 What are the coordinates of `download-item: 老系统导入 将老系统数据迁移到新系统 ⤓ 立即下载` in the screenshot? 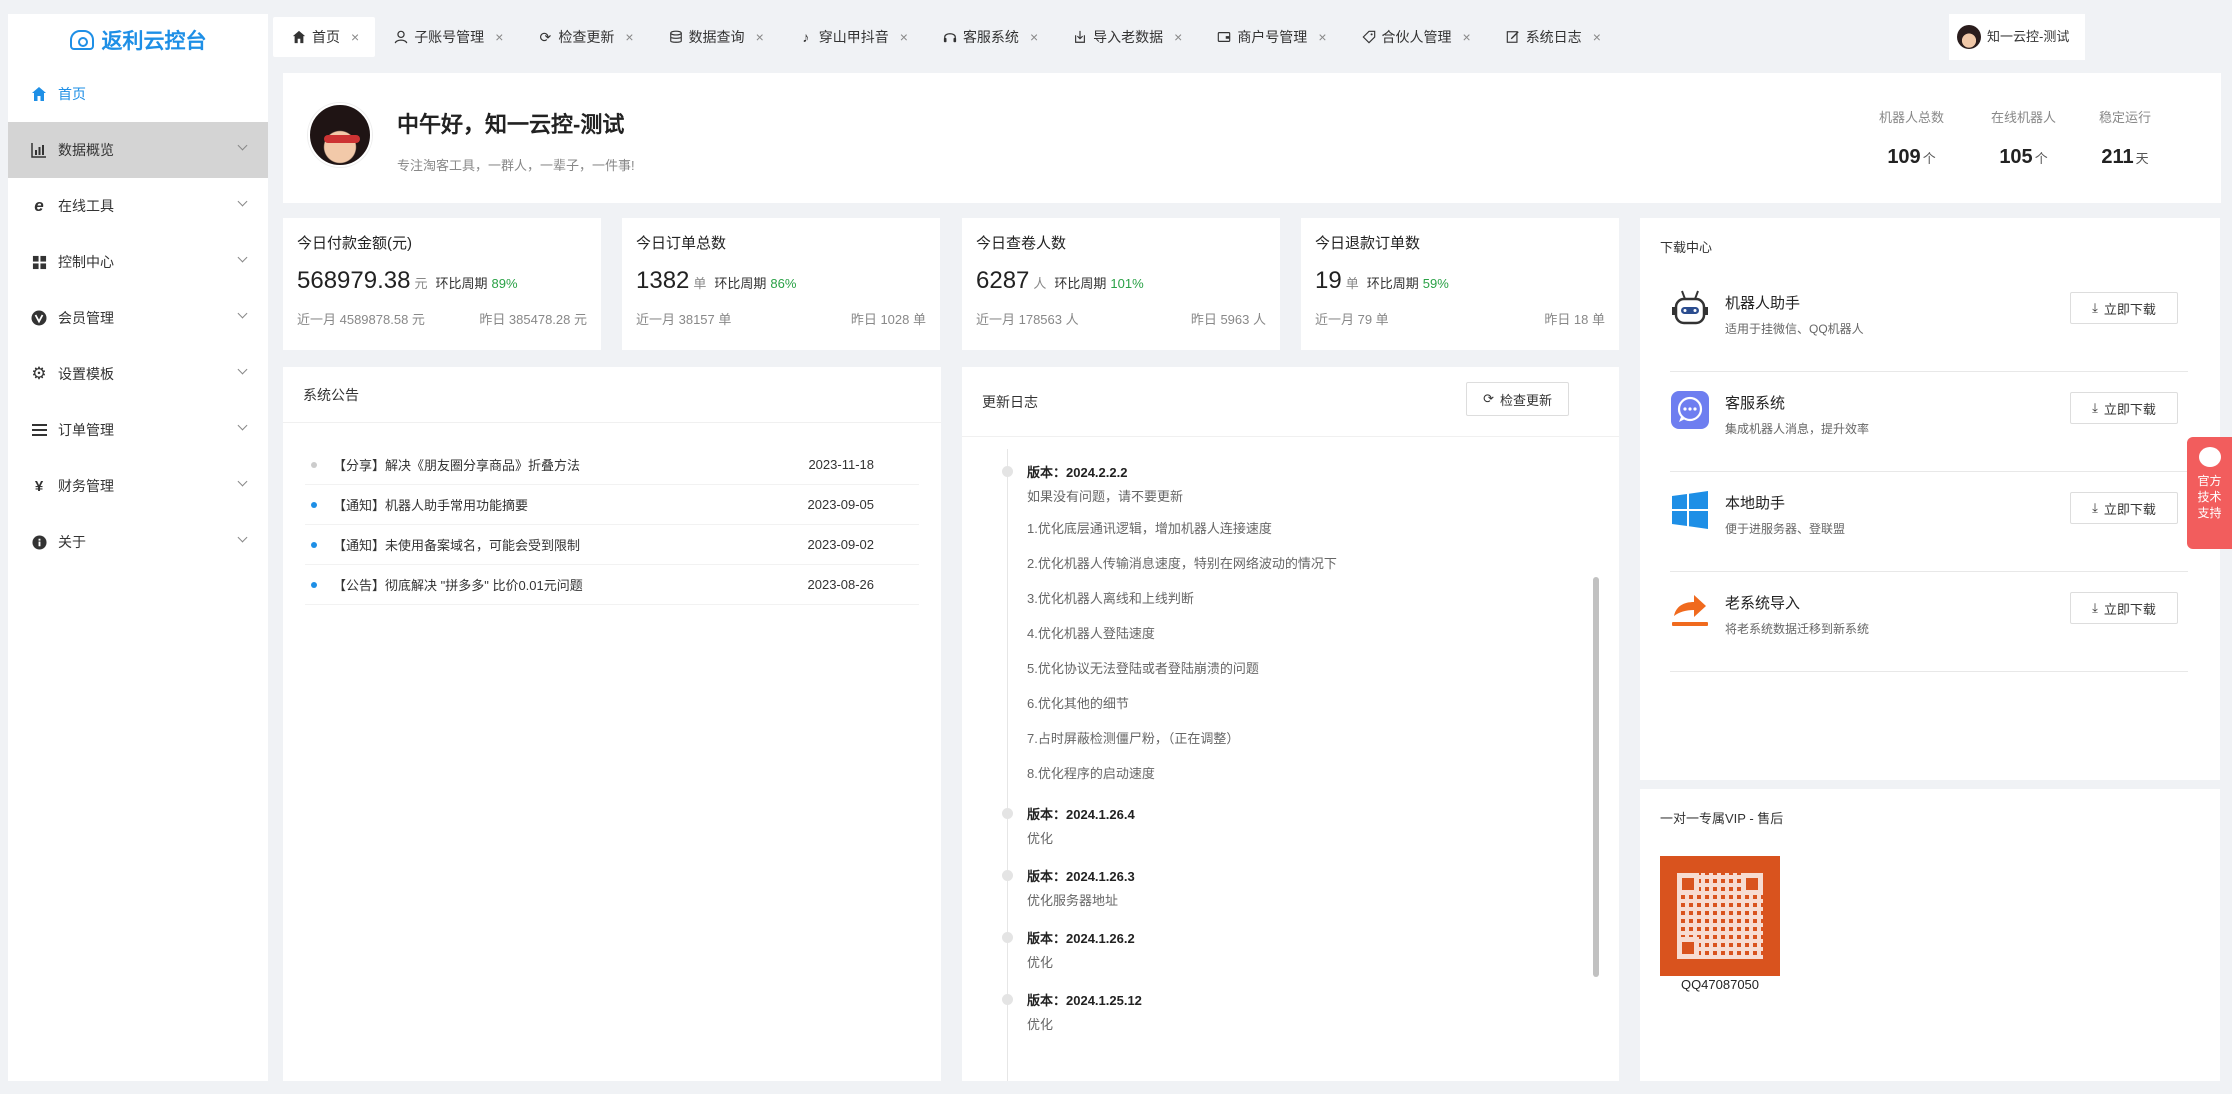 It's located at (1929, 622).